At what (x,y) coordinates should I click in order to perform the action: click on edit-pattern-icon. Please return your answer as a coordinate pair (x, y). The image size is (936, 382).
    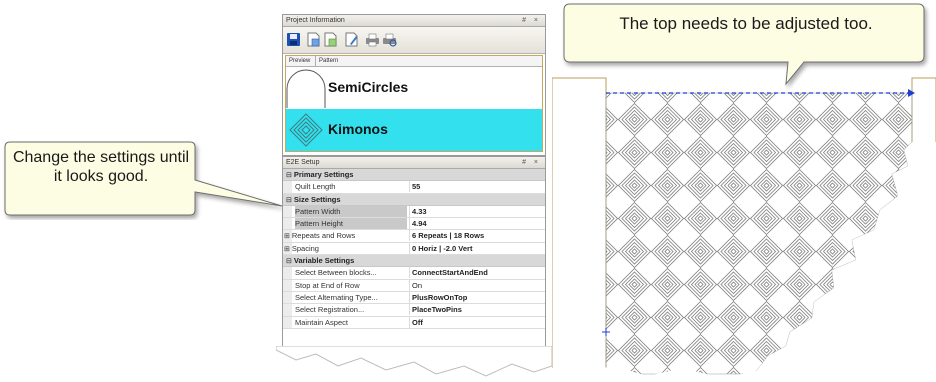
    Looking at the image, I should click on (351, 39).